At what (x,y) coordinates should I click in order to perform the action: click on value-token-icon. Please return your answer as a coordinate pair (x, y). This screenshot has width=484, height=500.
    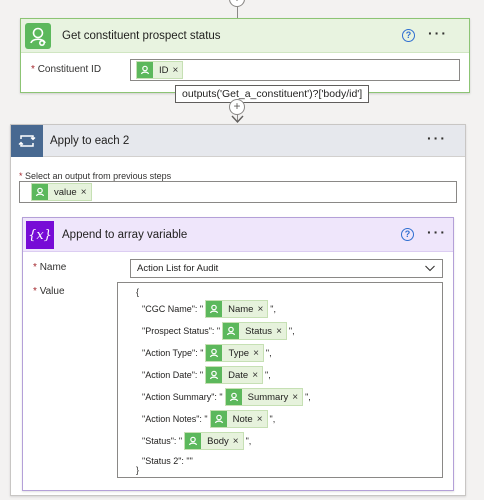
    Looking at the image, I should click on (40, 192).